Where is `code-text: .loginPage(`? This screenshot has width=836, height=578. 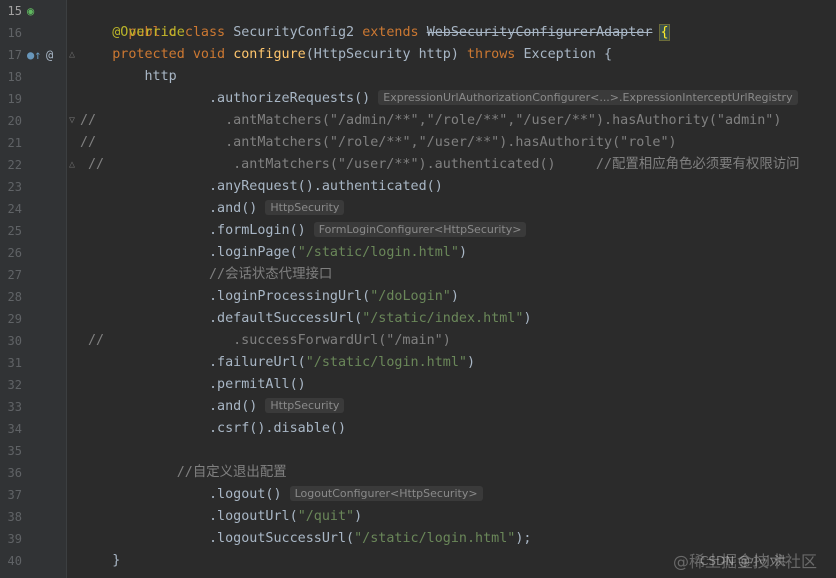 code-text: .loginPage( is located at coordinates (253, 252).